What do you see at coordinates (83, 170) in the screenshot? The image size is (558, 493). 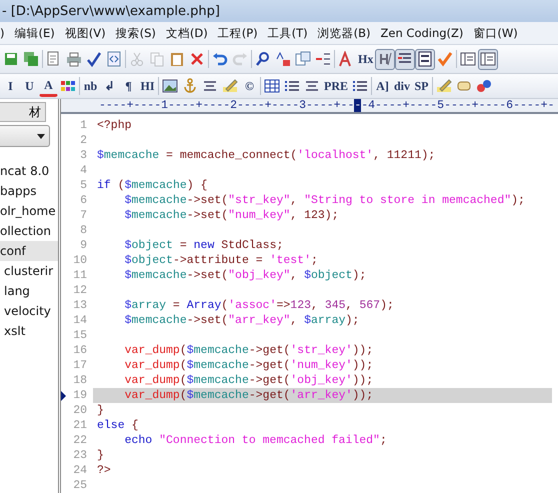 I see `line-number: 4` at bounding box center [83, 170].